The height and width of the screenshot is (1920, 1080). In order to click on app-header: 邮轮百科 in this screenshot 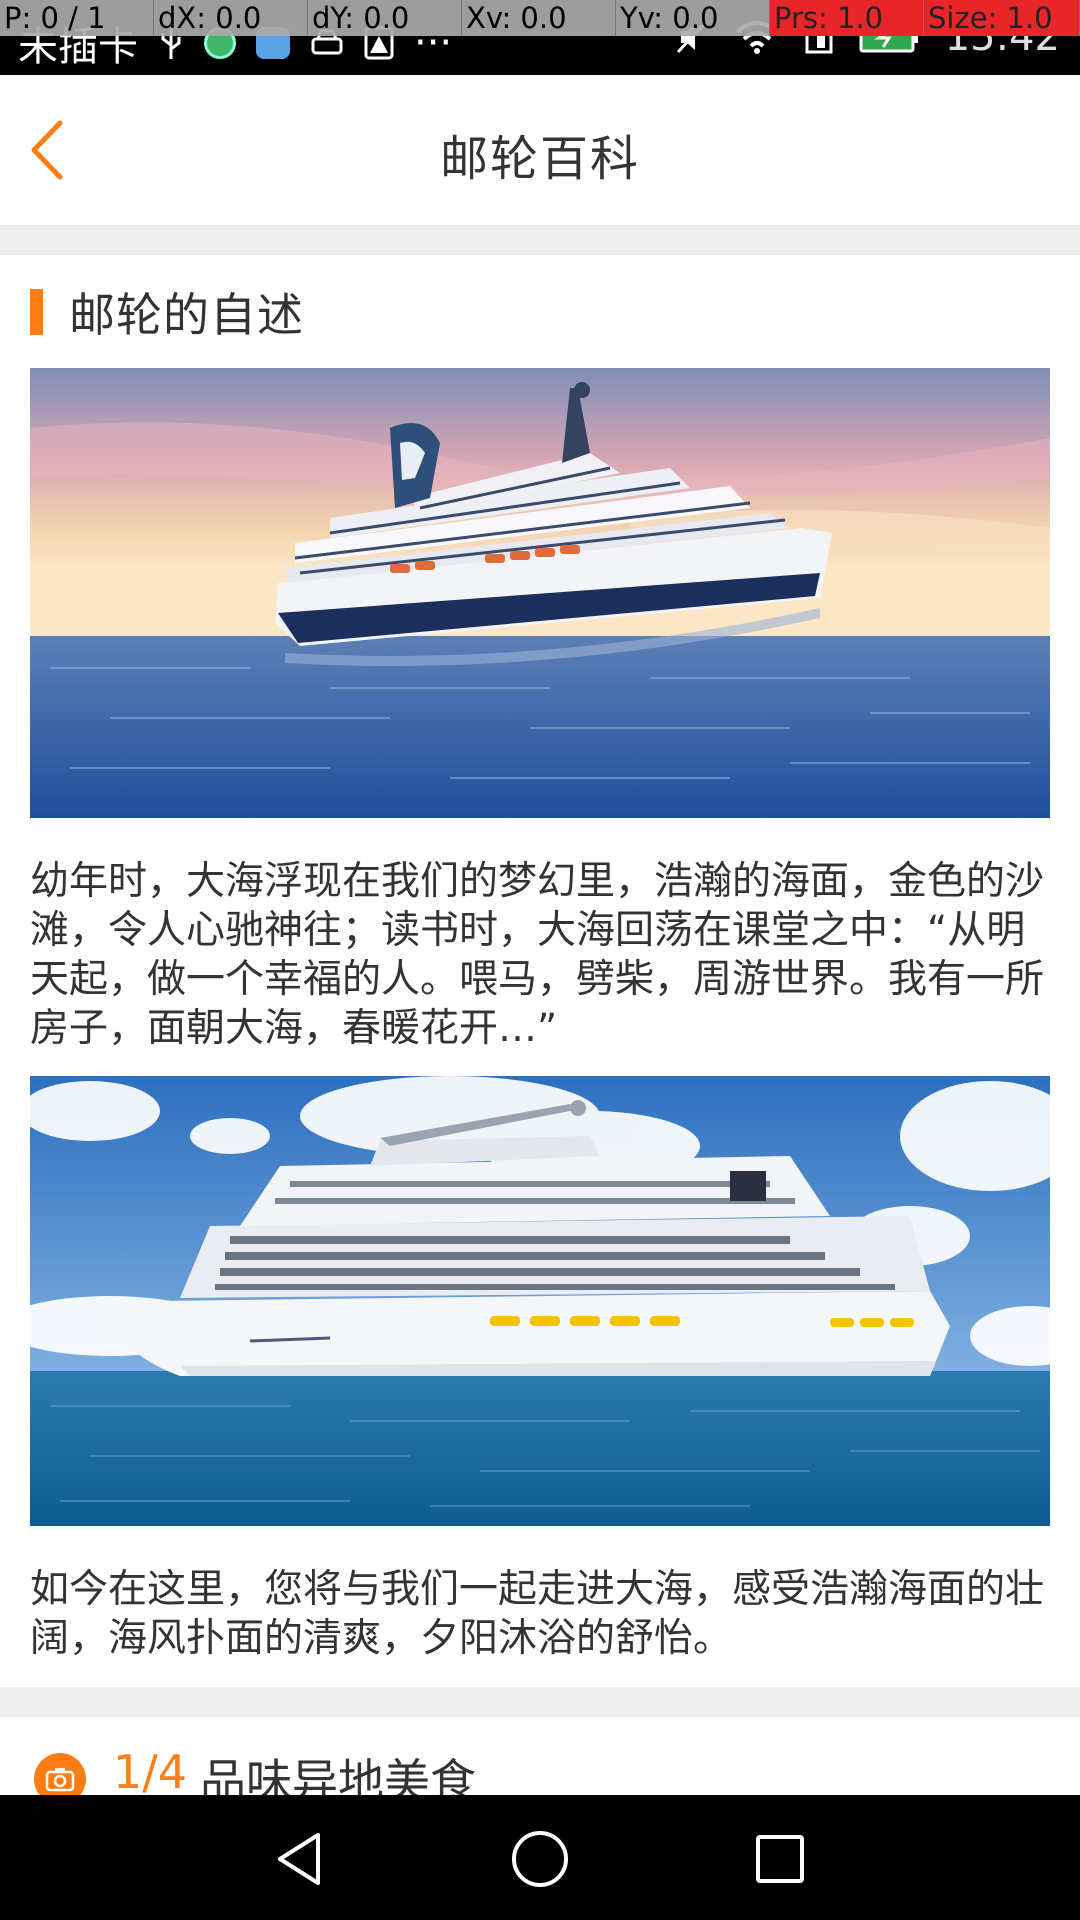, I will do `click(540, 150)`.